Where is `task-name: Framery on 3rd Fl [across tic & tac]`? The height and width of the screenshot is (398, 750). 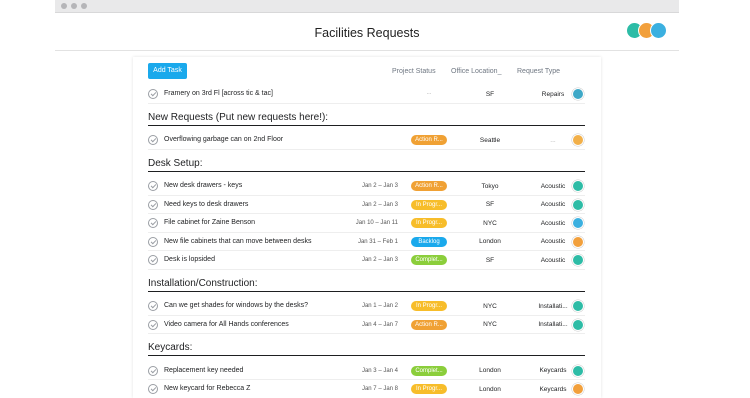
task-name: Framery on 3rd Fl [across tic & tac] is located at coordinates (218, 93).